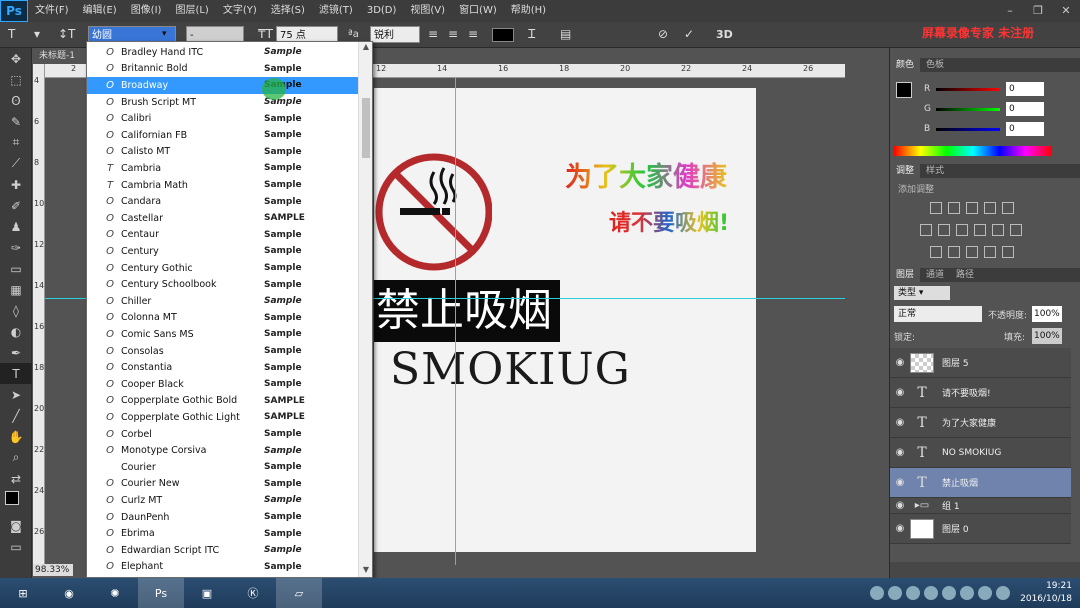 This screenshot has height=608, width=1080. I want to click on blur-tool-icon: ◊, so click(16, 310).